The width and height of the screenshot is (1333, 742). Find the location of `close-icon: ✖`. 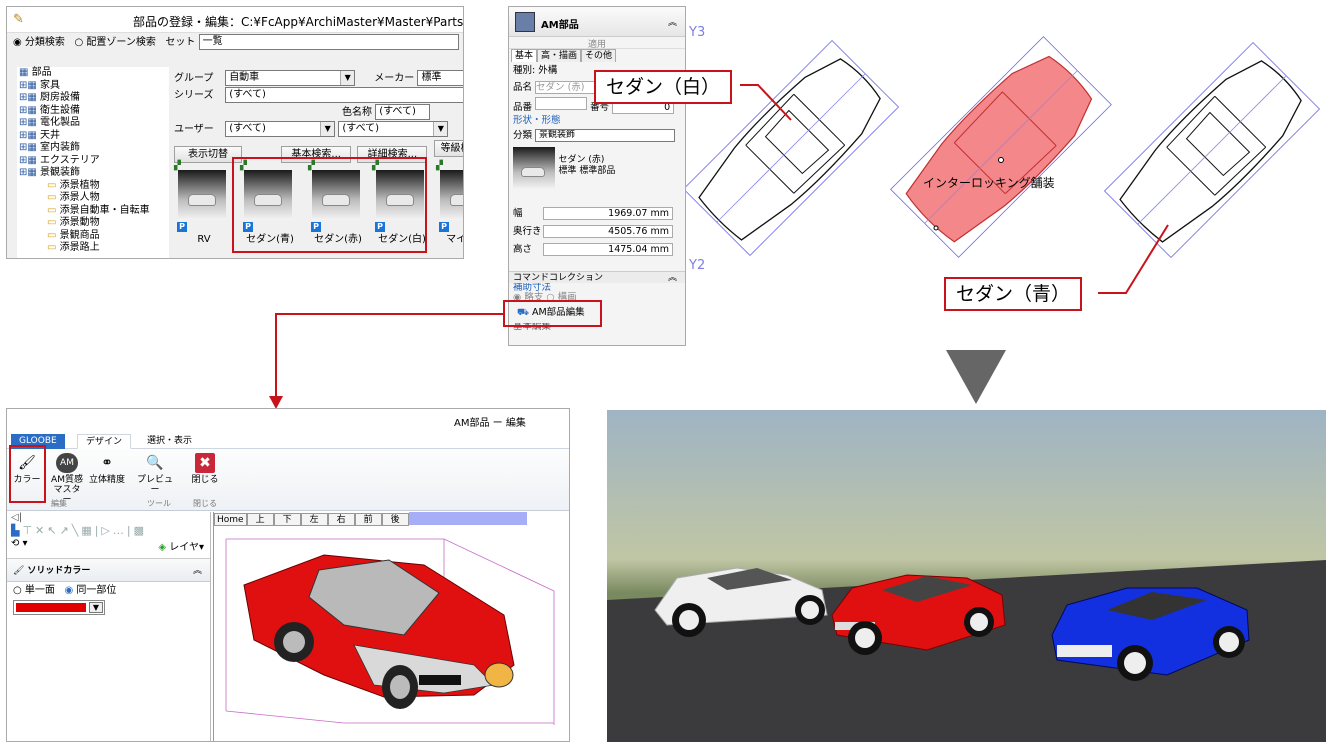

close-icon: ✖ is located at coordinates (205, 463).